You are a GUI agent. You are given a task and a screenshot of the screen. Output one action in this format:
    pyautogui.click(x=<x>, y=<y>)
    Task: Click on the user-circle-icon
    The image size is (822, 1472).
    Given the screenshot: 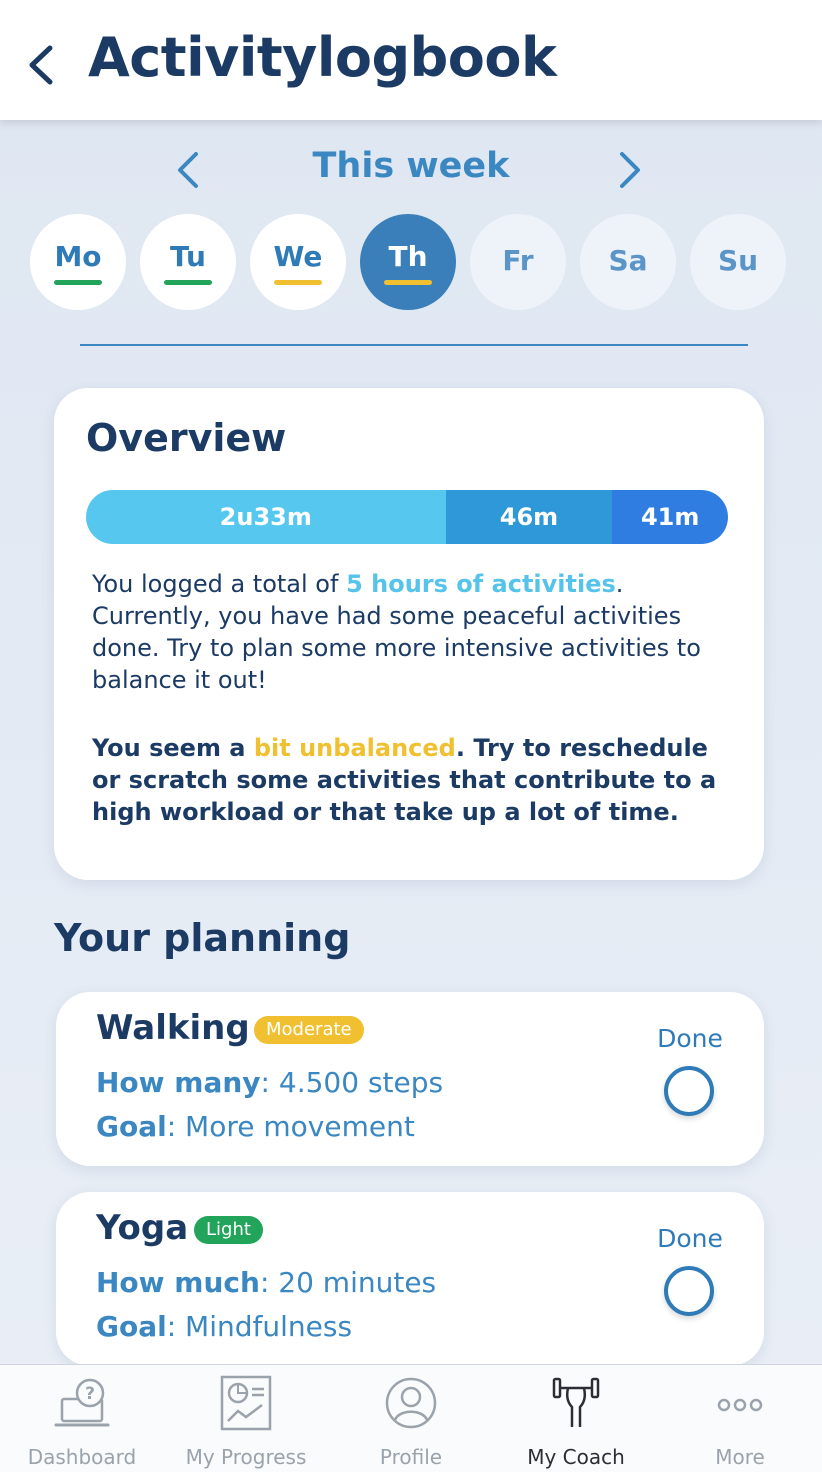 What is the action you would take?
    pyautogui.click(x=411, y=1403)
    